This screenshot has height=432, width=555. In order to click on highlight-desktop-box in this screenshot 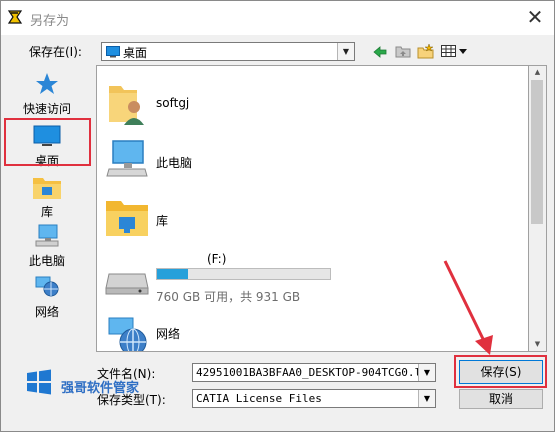, I will do `click(47, 142)`.